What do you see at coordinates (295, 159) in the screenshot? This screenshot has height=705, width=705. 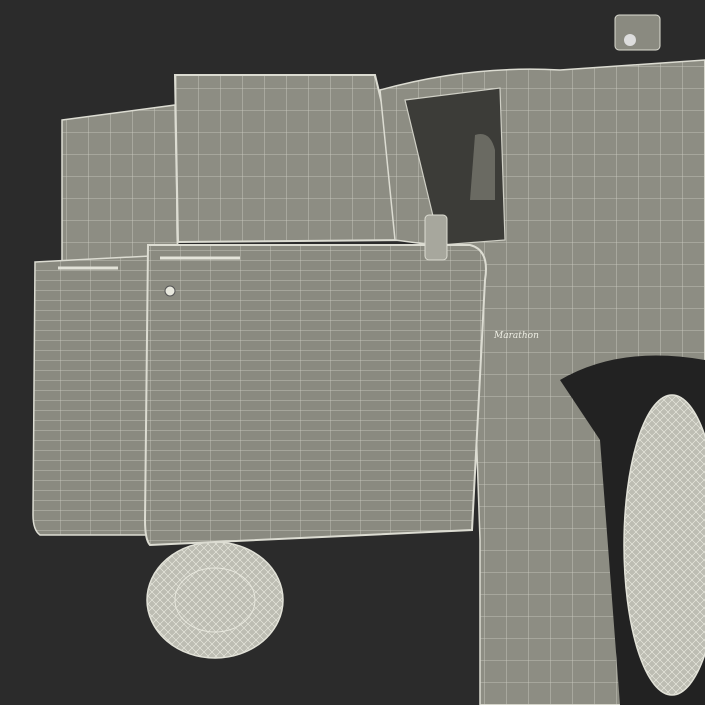 I see `front-door-window-frame` at bounding box center [295, 159].